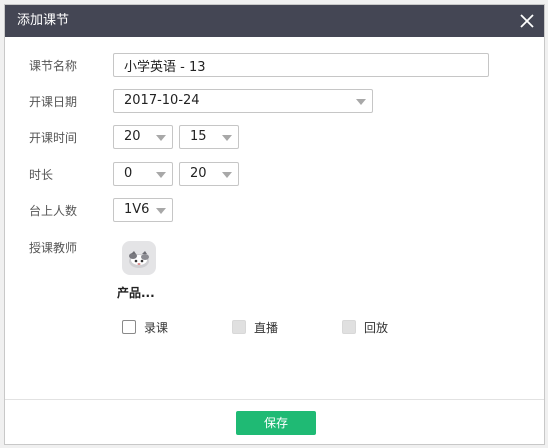 This screenshot has height=448, width=548. I want to click on lesson-name-input, so click(301, 65).